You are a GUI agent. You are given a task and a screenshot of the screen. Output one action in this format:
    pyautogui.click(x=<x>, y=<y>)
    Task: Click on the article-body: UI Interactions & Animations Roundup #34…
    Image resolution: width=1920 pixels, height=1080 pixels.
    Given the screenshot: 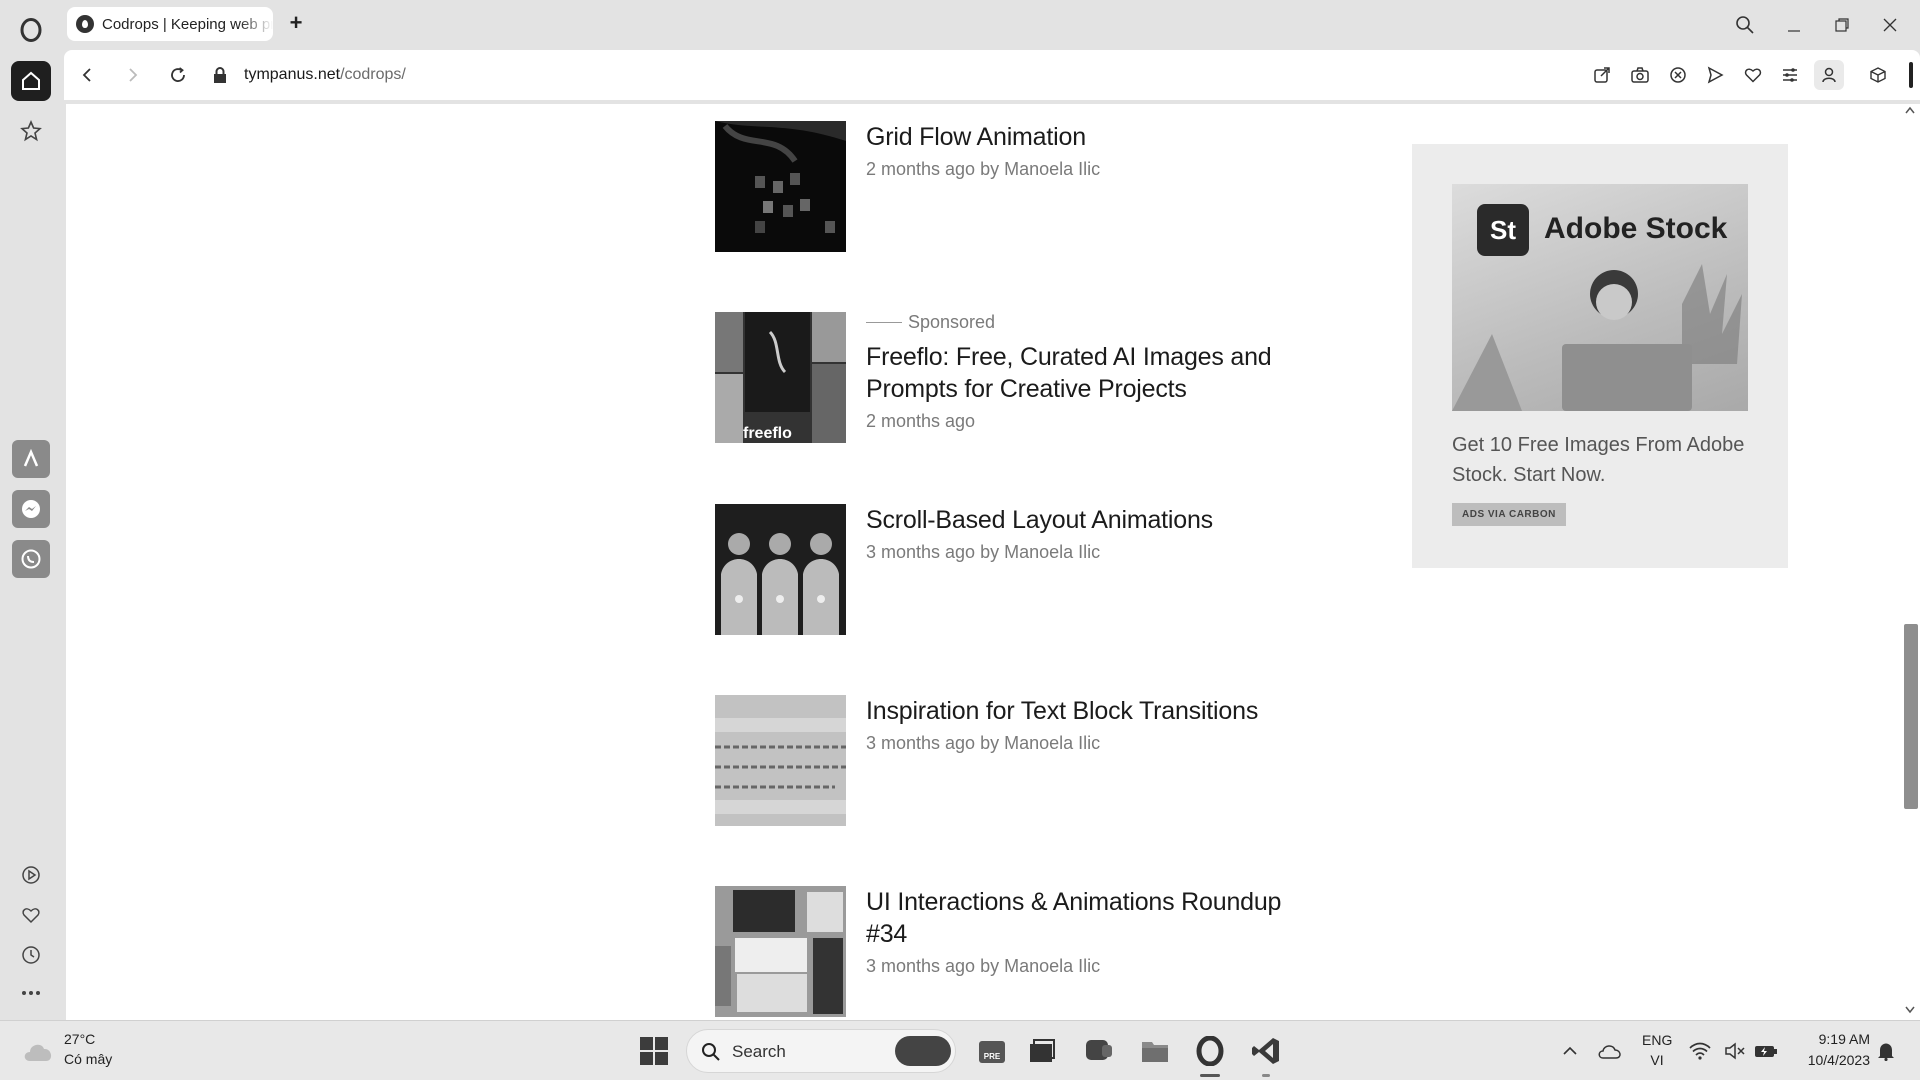 What is the action you would take?
    pyautogui.click(x=1096, y=931)
    